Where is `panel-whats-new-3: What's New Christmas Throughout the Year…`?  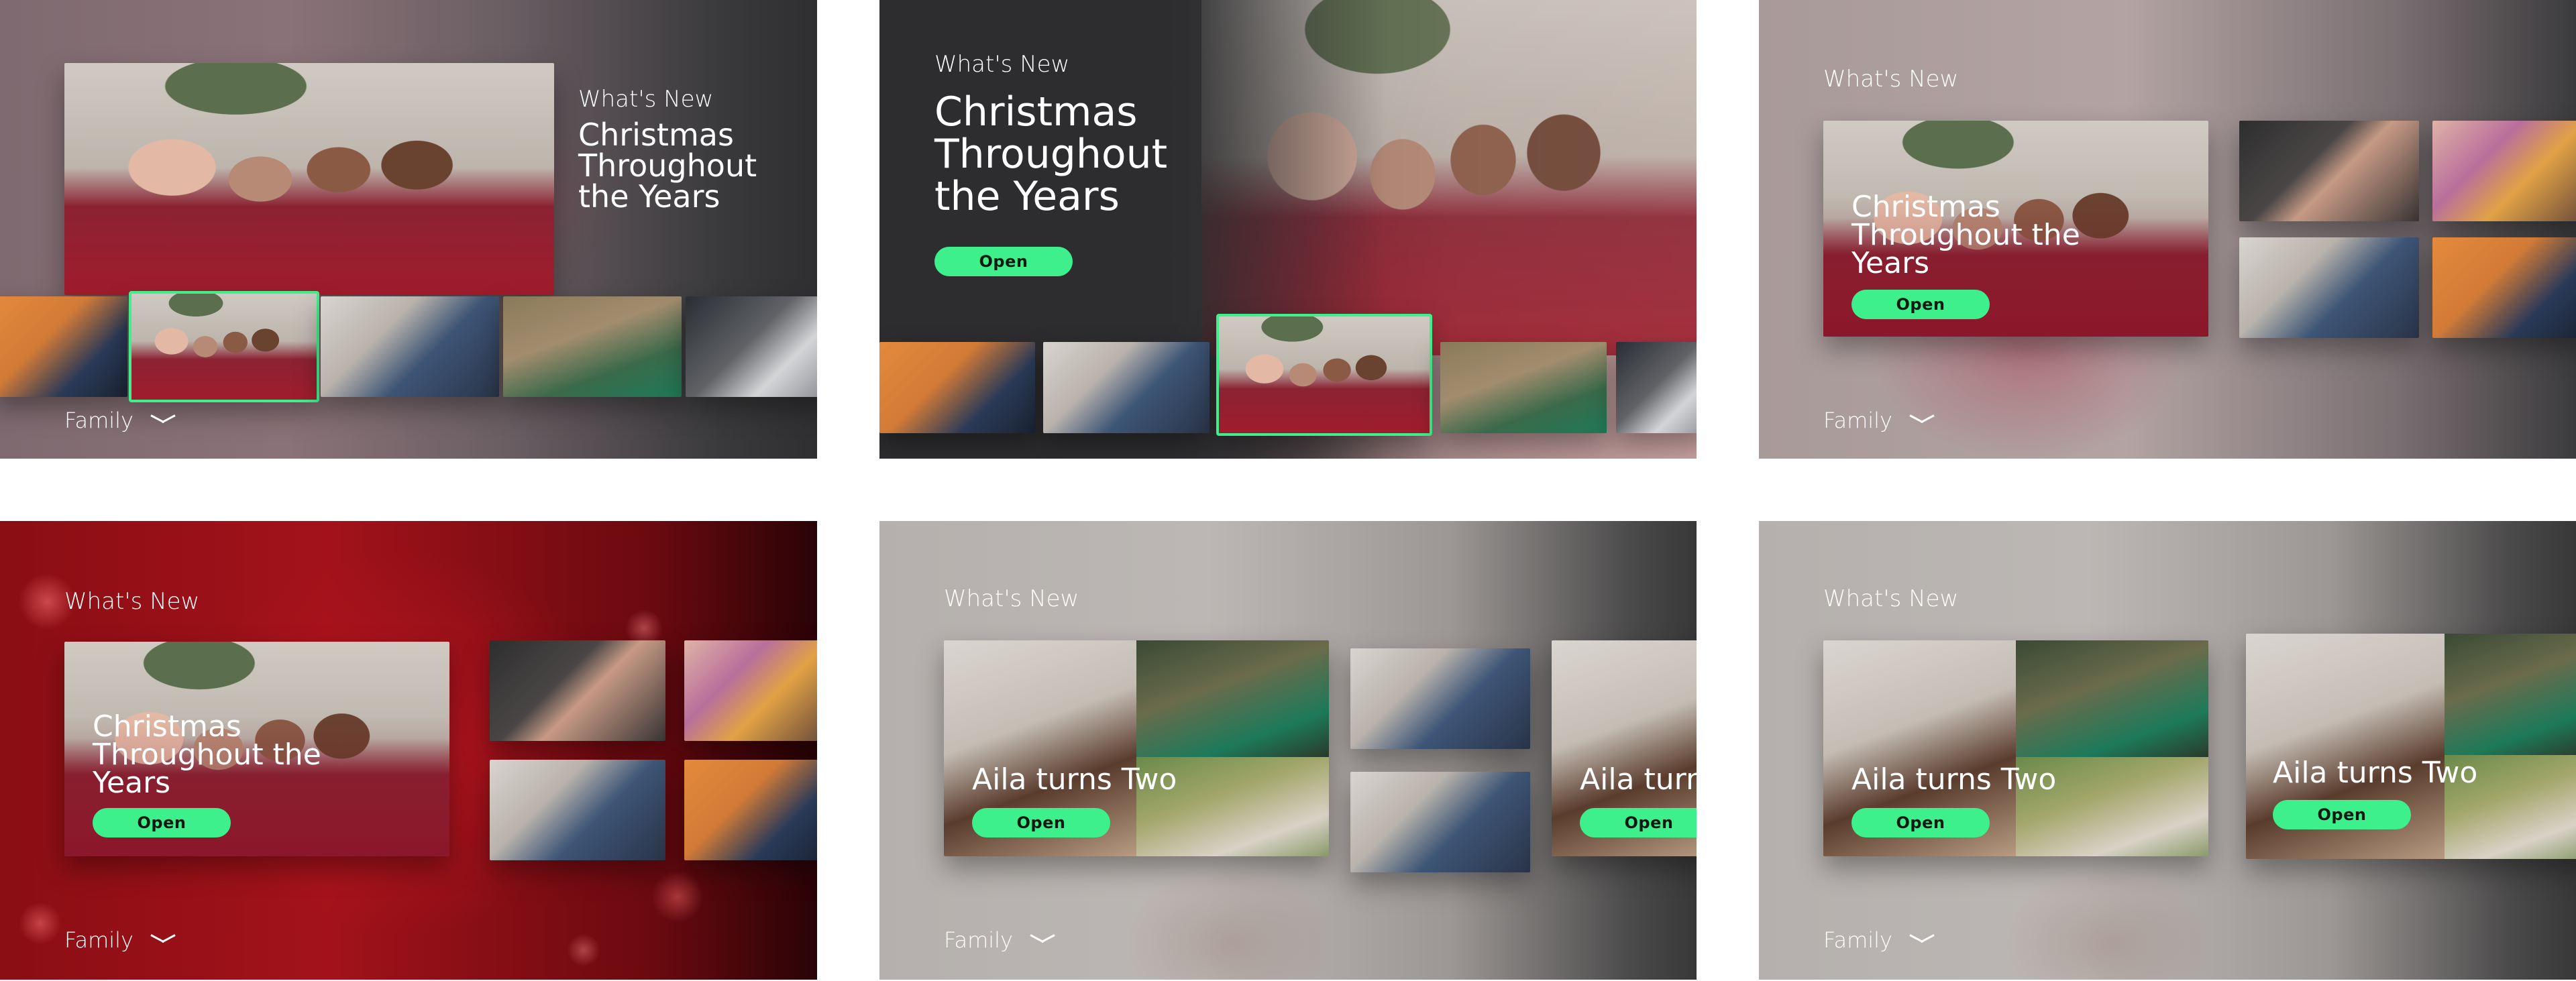 panel-whats-new-3: What's New Christmas Throughout the Year… is located at coordinates (2167, 229).